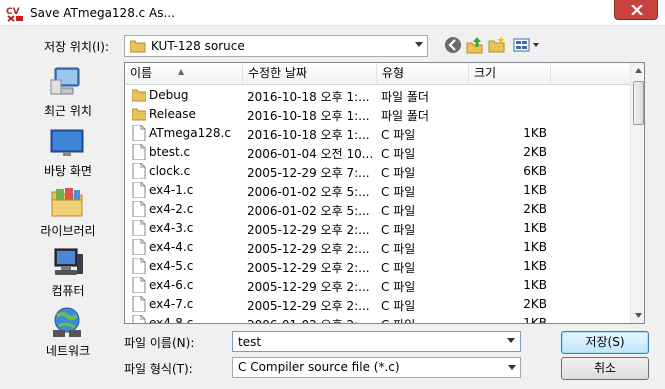 This screenshot has height=389, width=665. I want to click on view-menu-icon, so click(526, 45).